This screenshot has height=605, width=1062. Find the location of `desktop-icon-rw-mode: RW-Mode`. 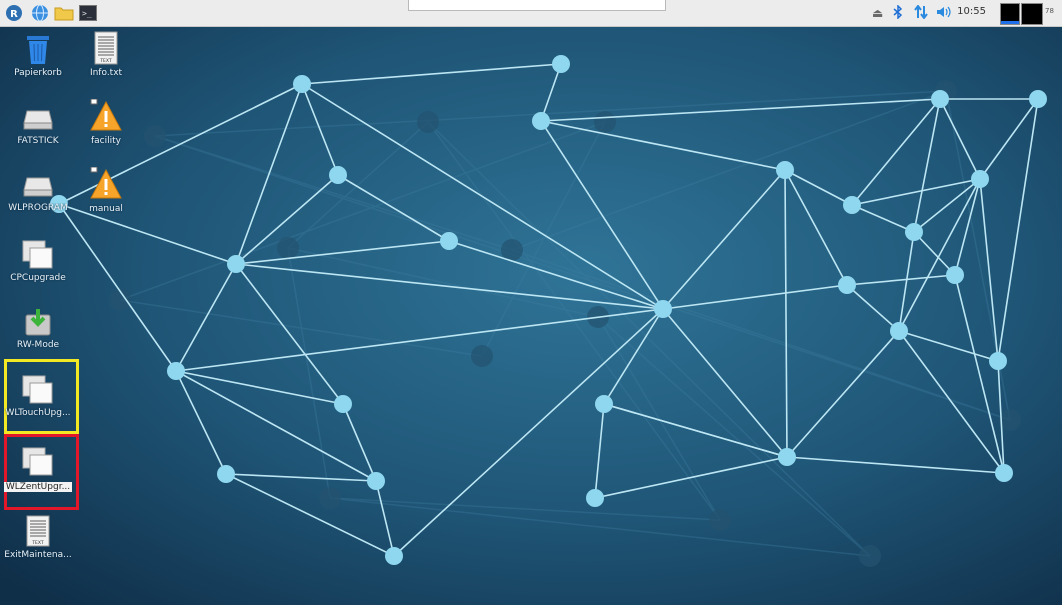

desktop-icon-rw-mode: RW-Mode is located at coordinates (38, 328).